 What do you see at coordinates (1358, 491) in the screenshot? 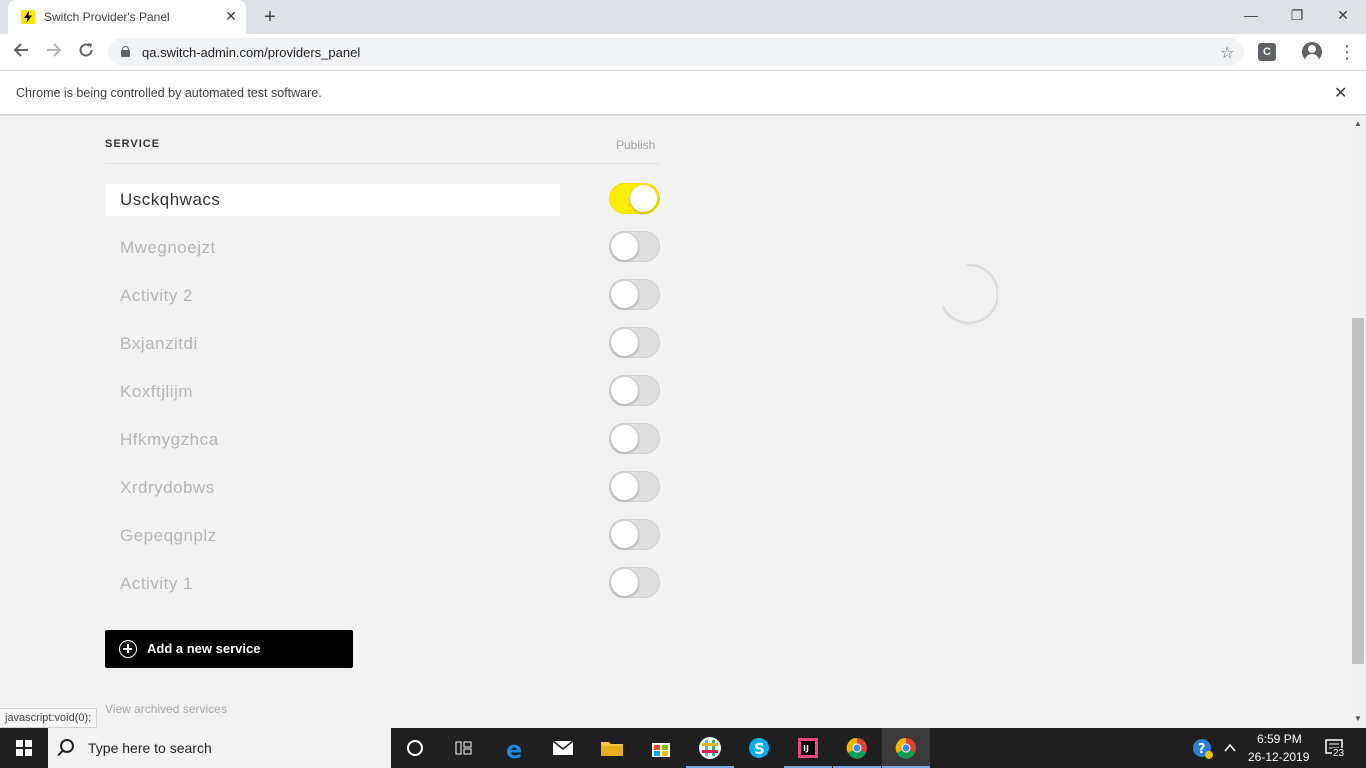
I see `scroll-thumb` at bounding box center [1358, 491].